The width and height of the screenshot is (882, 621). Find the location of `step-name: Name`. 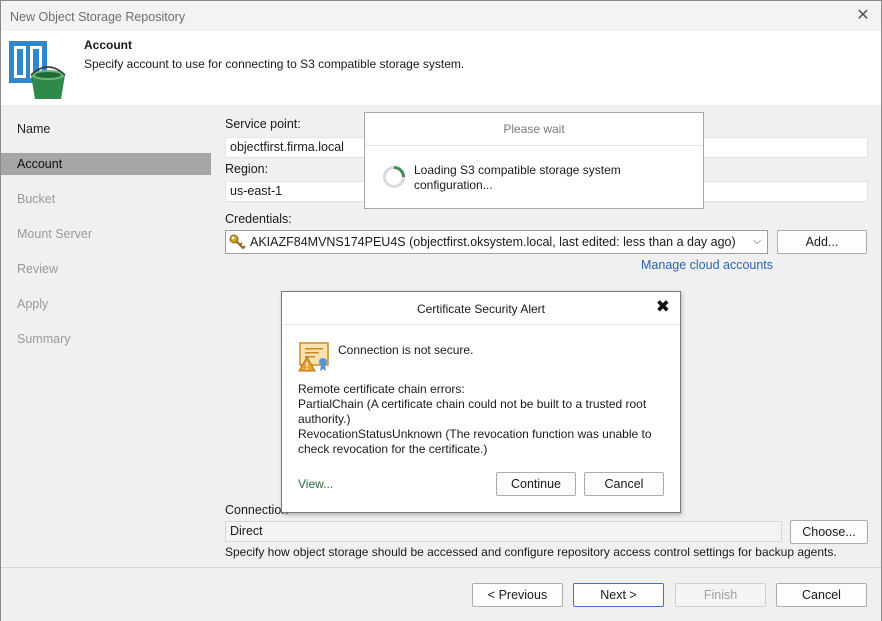

step-name: Name is located at coordinates (106, 129).